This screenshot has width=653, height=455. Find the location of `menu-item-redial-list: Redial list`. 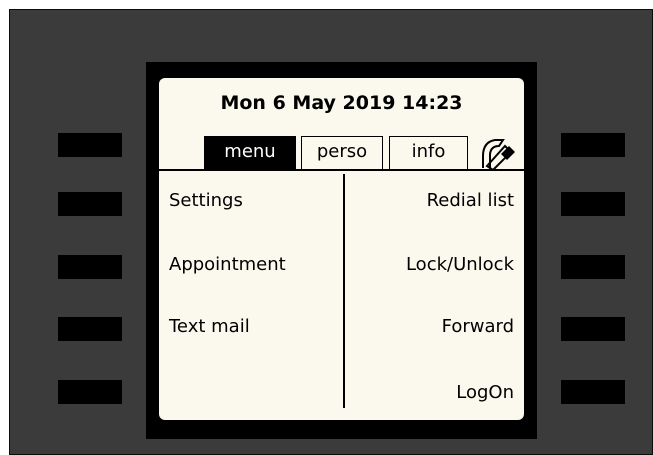

menu-item-redial-list: Redial list is located at coordinates (470, 200).